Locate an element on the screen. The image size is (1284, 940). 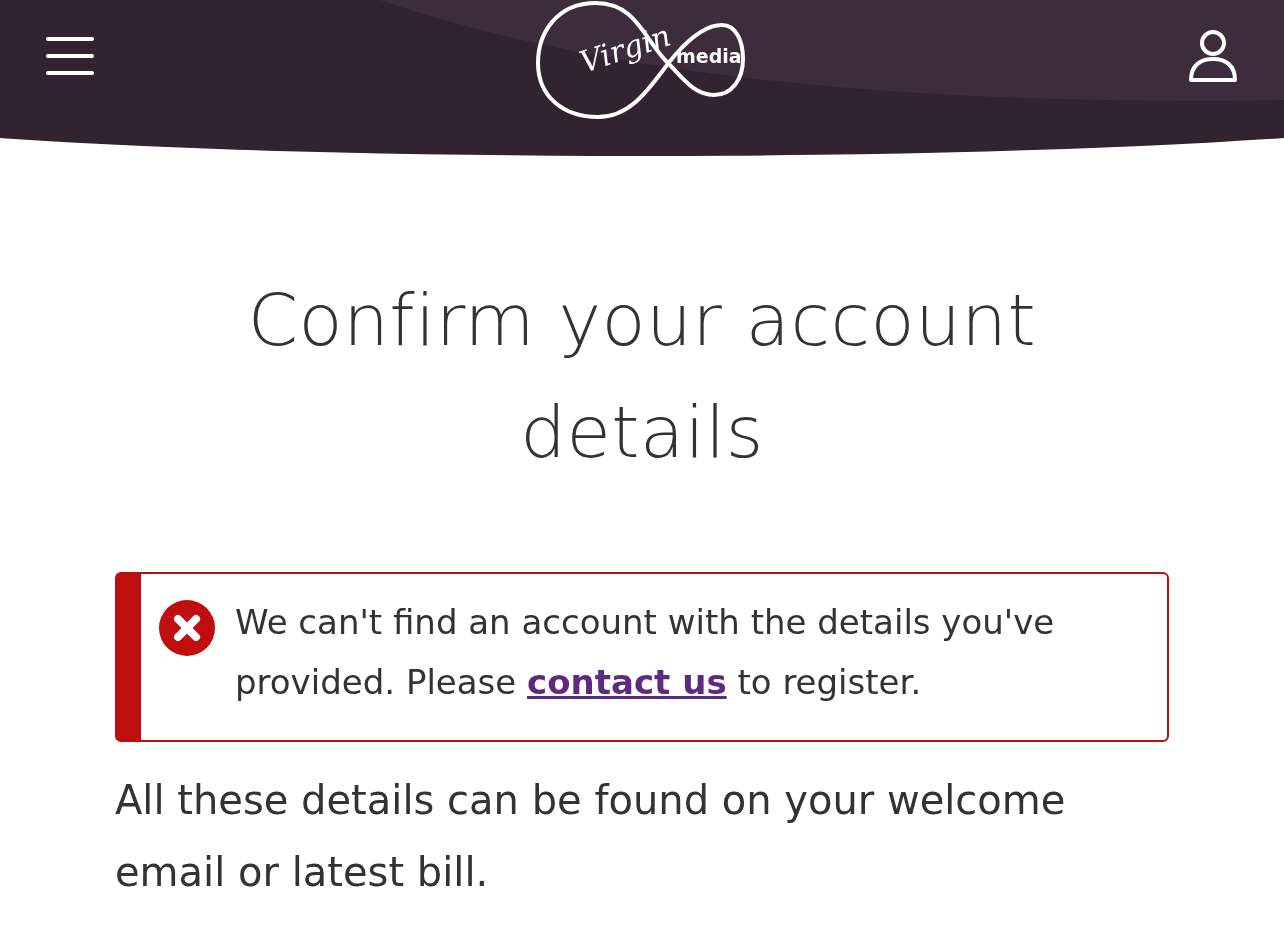
error-icon is located at coordinates (187, 628).